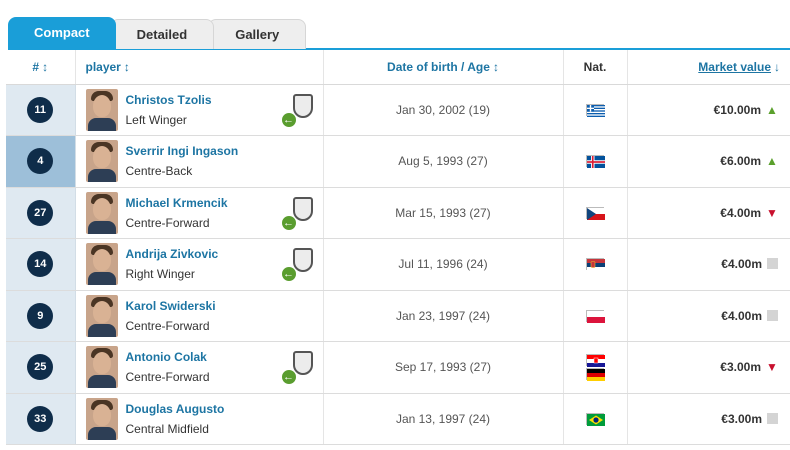 The height and width of the screenshot is (450, 790). What do you see at coordinates (40, 109) in the screenshot?
I see `shirt-number-badge: 11` at bounding box center [40, 109].